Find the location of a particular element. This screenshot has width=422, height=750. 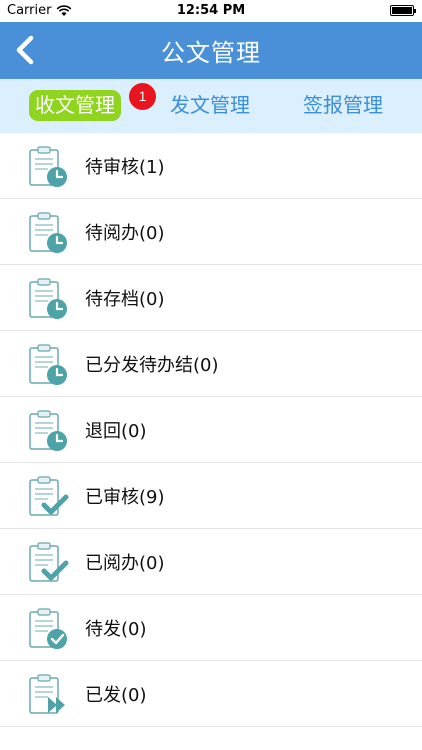

battery-icon is located at coordinates (403, 10).